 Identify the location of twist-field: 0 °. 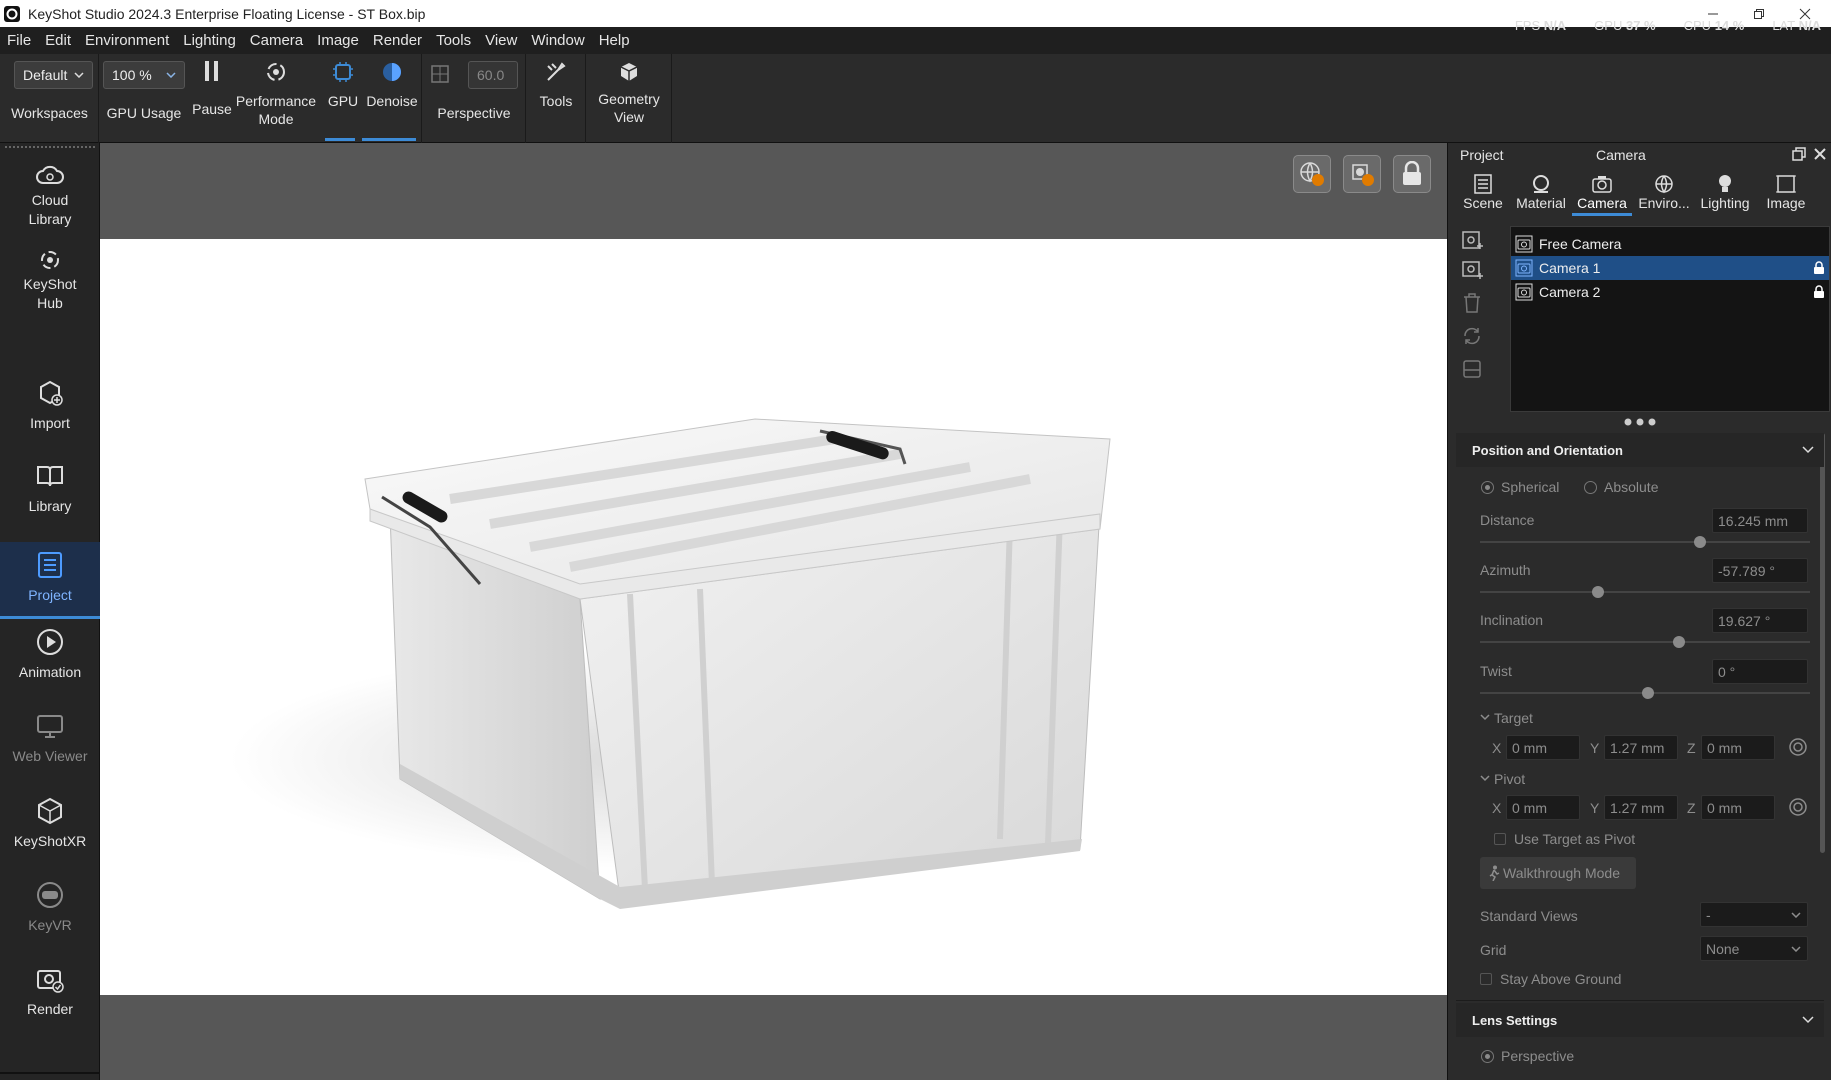
(1760, 671).